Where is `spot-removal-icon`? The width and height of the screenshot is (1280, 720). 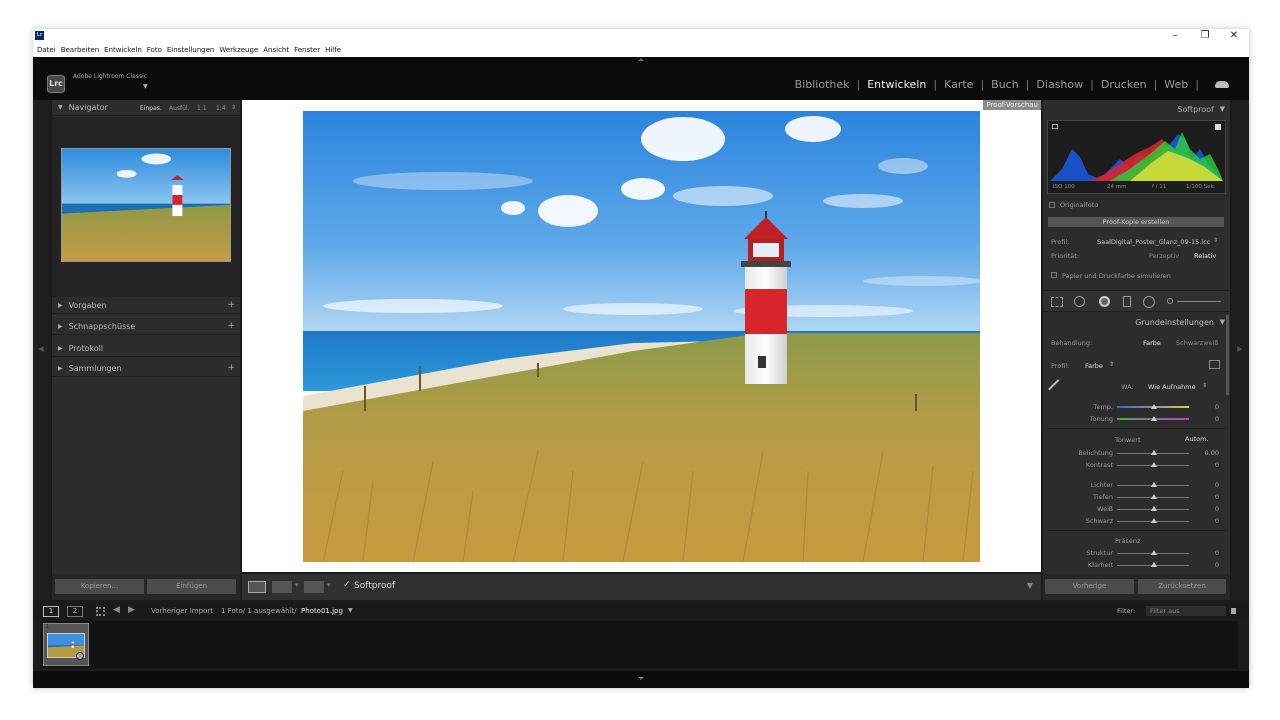
spot-removal-icon is located at coordinates (1079, 301).